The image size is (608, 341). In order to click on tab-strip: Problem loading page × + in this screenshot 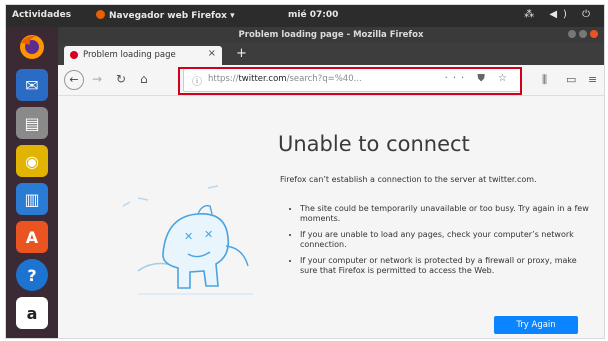, I will do `click(331, 54)`.